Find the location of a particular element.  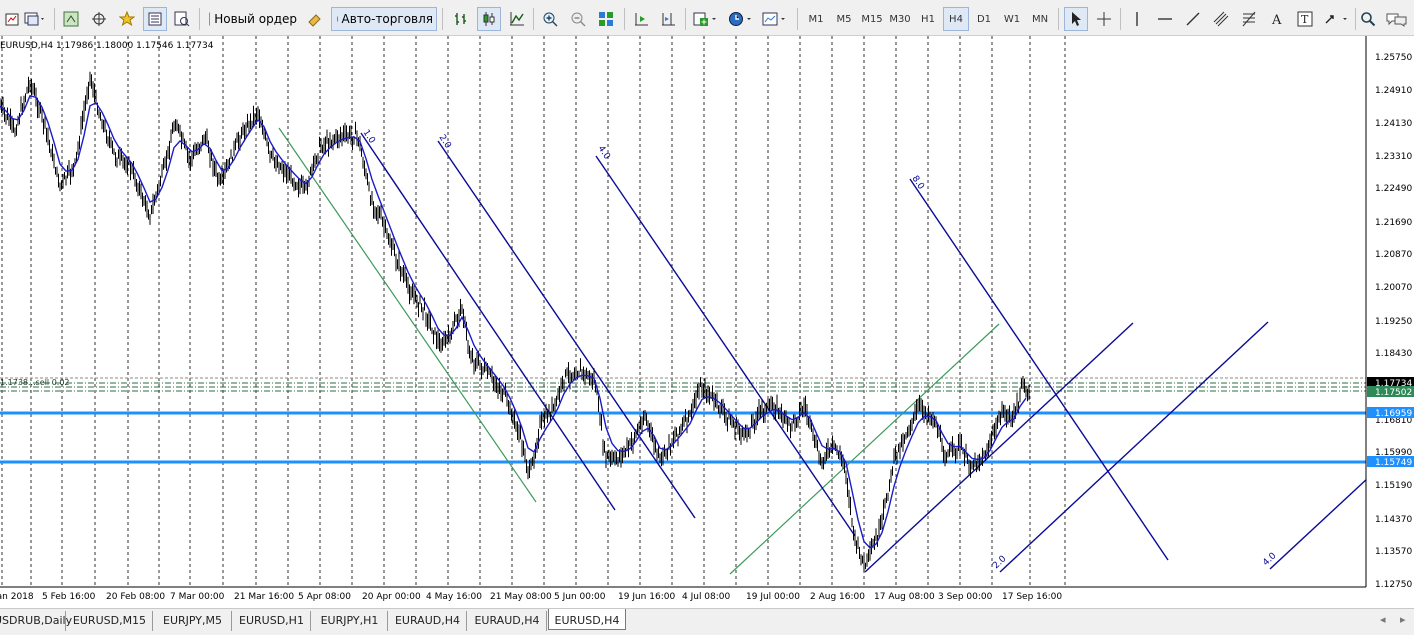

text-icon: A is located at coordinates (1277, 19).